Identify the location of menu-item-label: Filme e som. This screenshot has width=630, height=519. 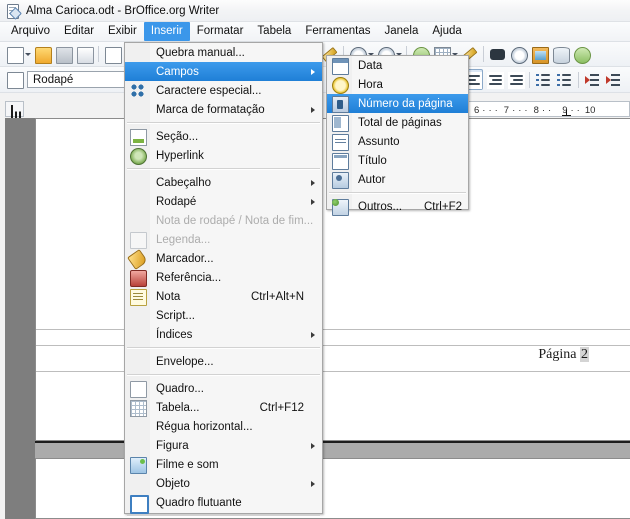
(187, 464).